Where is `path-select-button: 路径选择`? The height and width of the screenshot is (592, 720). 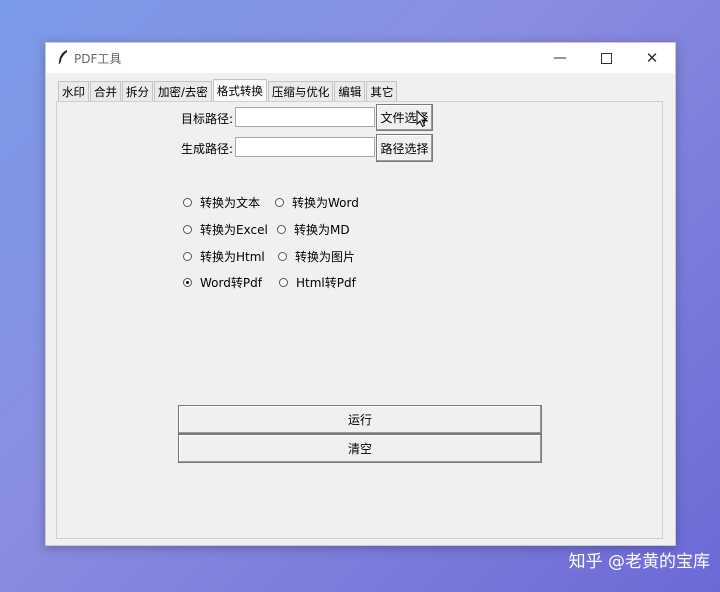
path-select-button: 路径选择 is located at coordinates (404, 148).